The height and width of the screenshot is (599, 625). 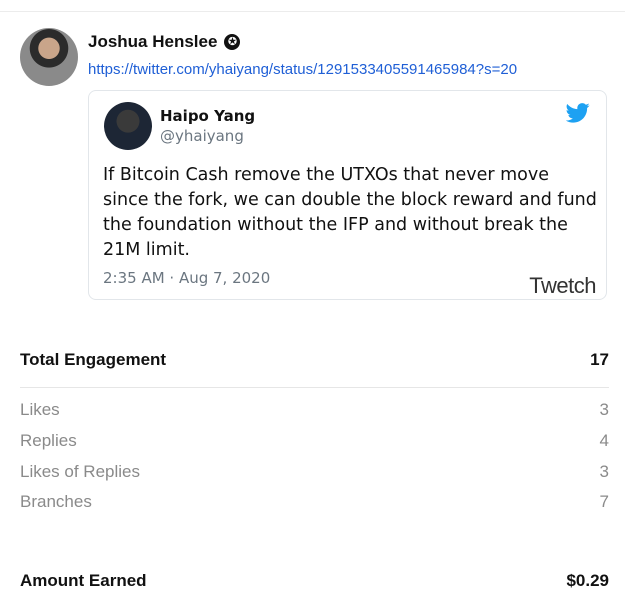 I want to click on metric-label: Likes, so click(x=40, y=410).